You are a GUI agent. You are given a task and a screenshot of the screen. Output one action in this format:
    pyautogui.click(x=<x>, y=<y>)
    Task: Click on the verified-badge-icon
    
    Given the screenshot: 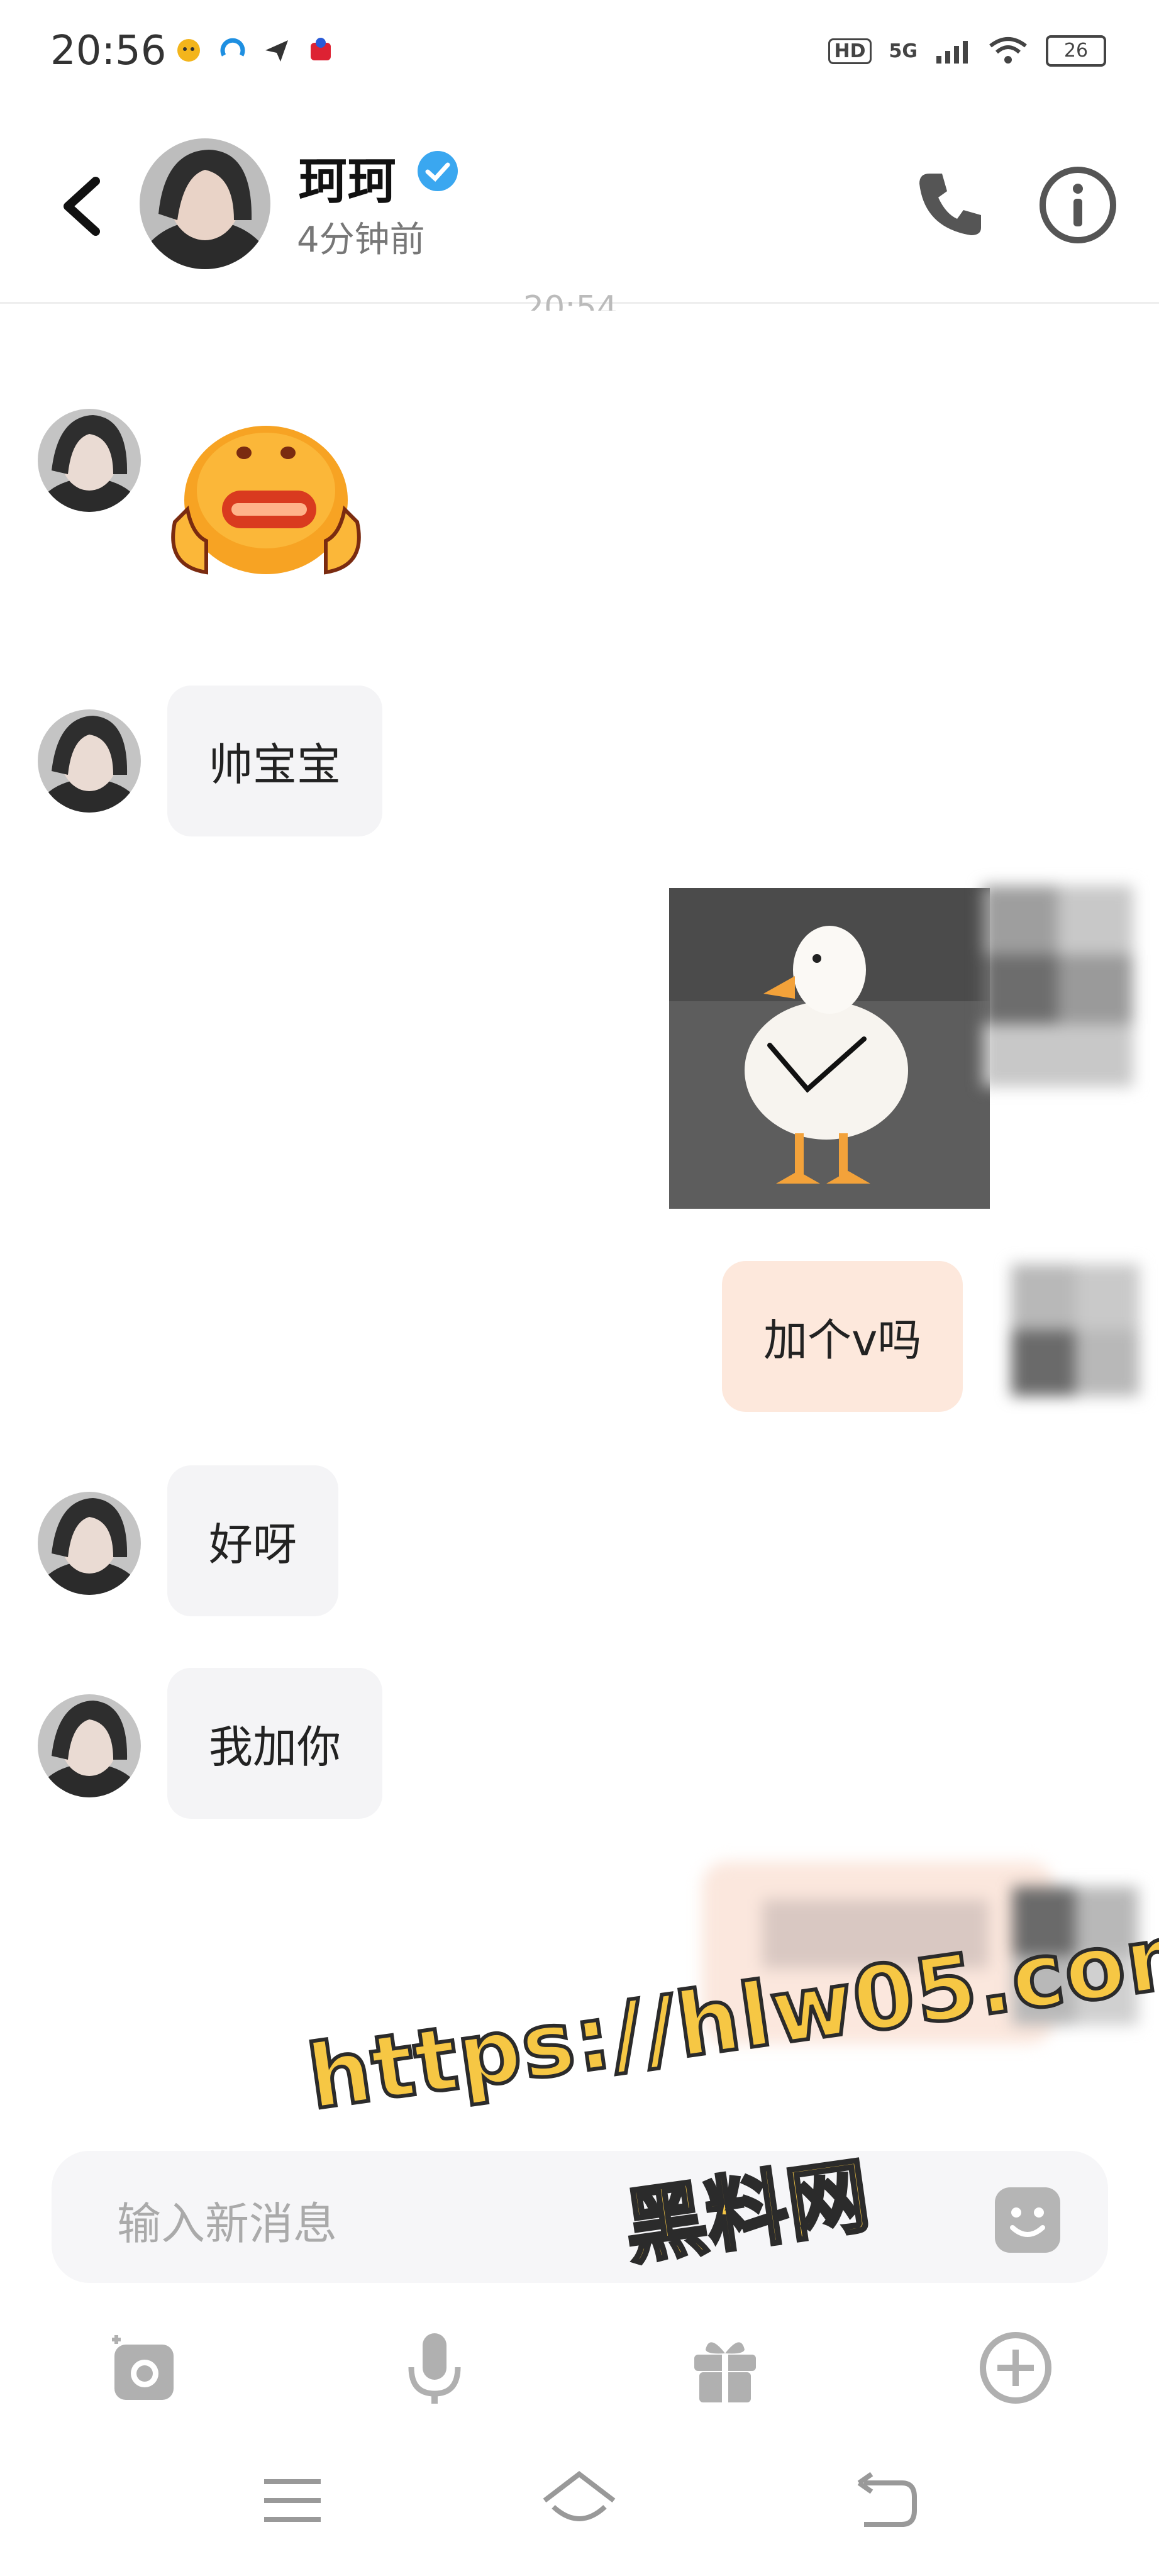 What is the action you would take?
    pyautogui.click(x=438, y=171)
    